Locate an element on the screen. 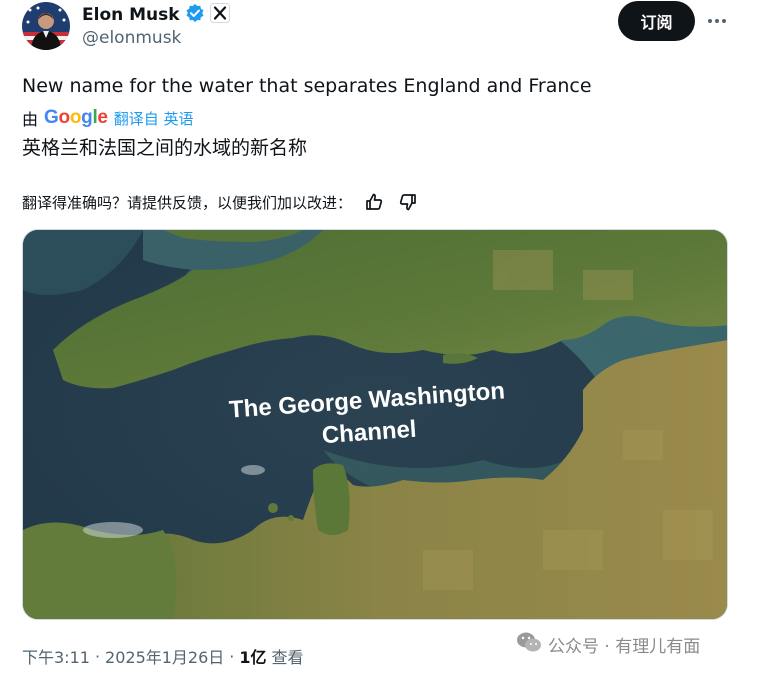 The height and width of the screenshot is (675, 760). translation-row: 由 Google 翻译自 英语 is located at coordinates (107, 118).